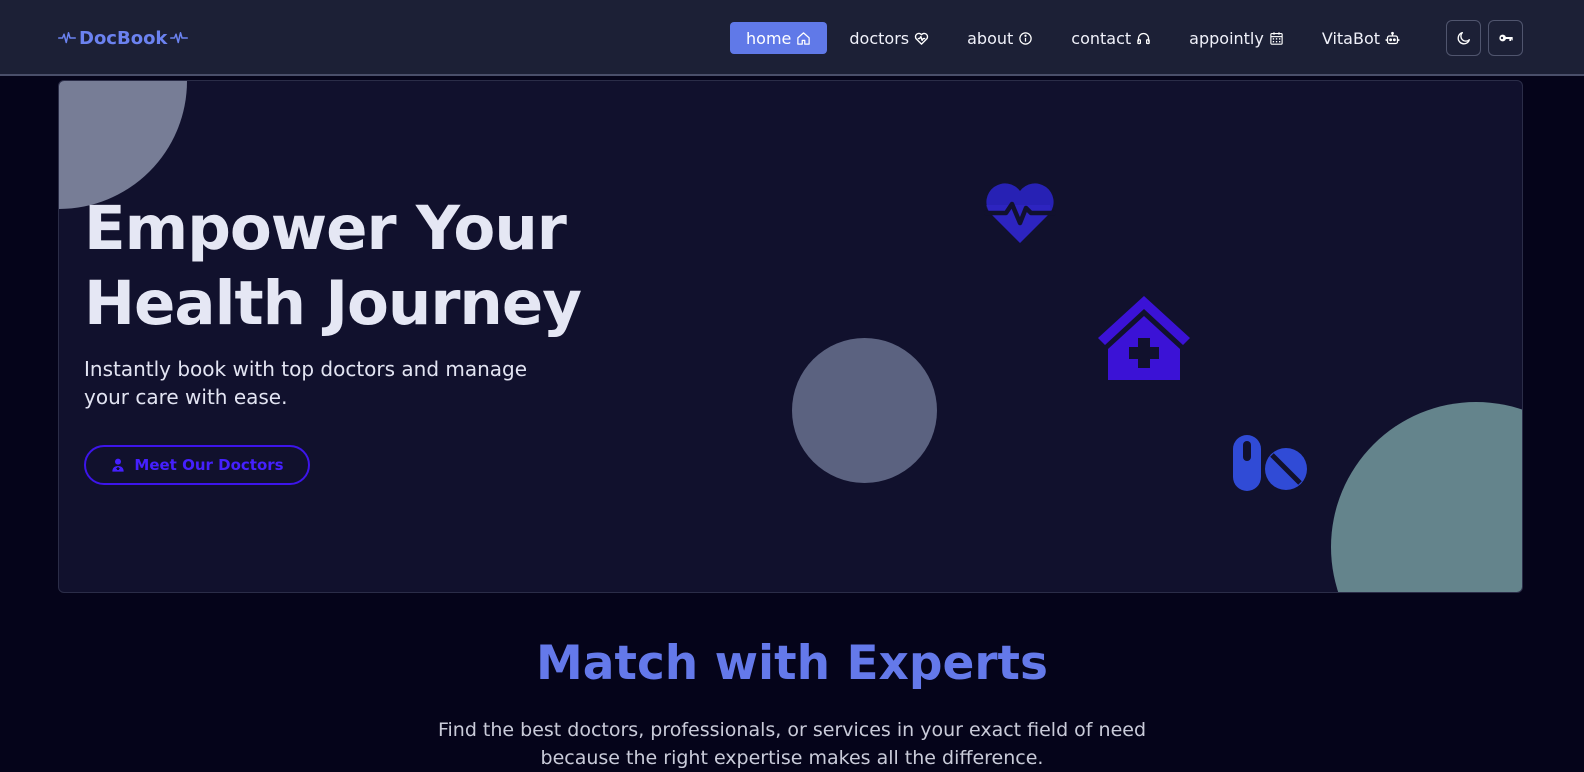  I want to click on headphones-icon, so click(1143, 38).